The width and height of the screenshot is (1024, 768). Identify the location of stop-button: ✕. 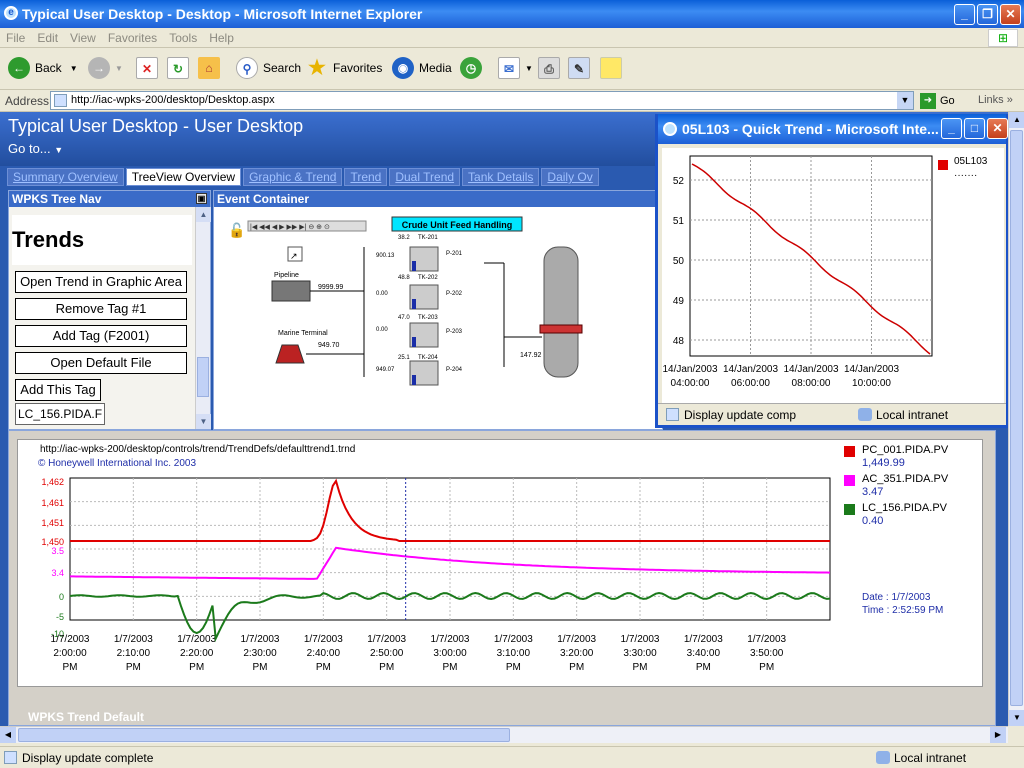
(149, 68).